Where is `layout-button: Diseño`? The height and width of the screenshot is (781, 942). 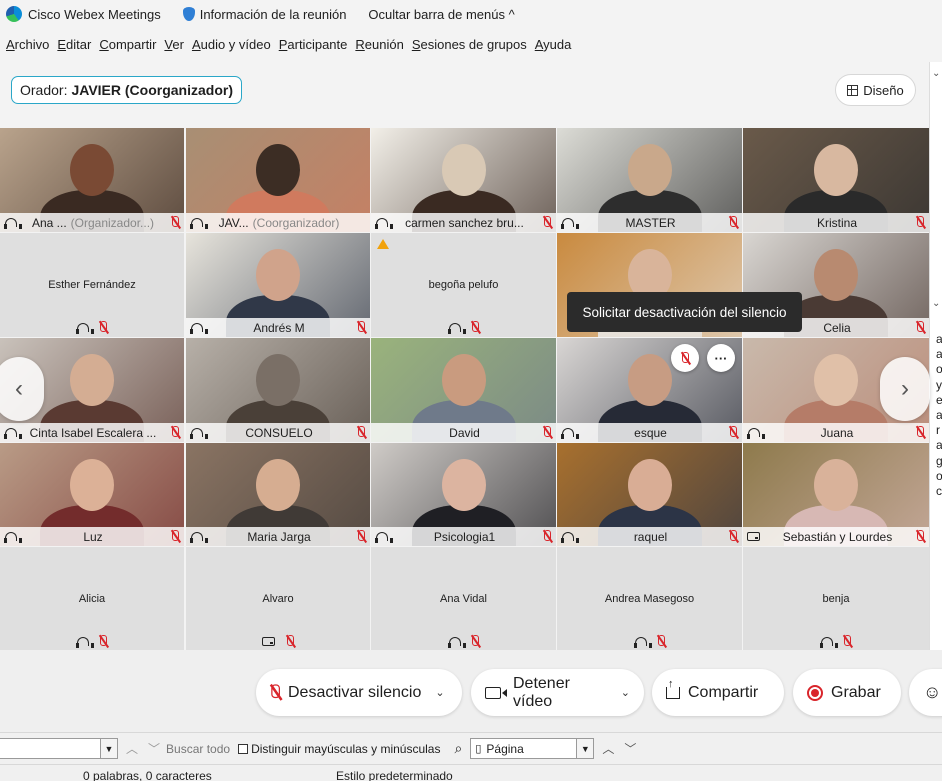 layout-button: Diseño is located at coordinates (875, 90).